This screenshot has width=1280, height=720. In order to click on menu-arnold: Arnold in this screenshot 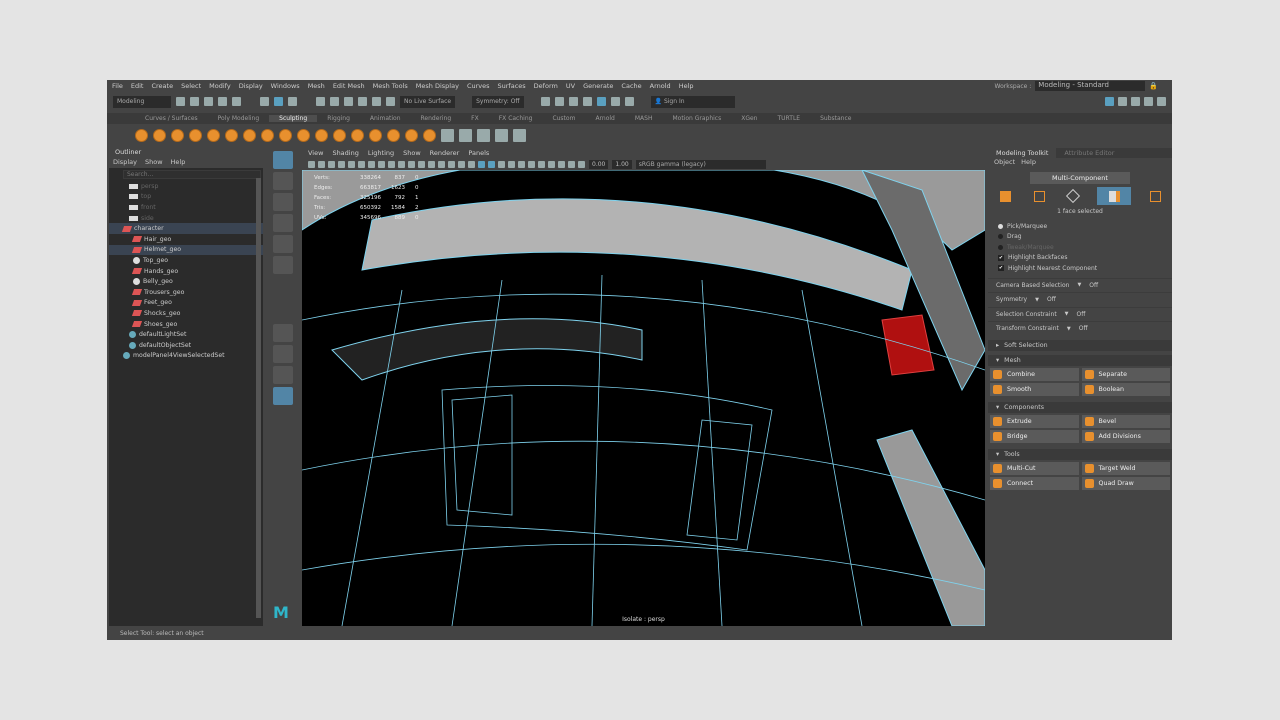, I will do `click(660, 86)`.